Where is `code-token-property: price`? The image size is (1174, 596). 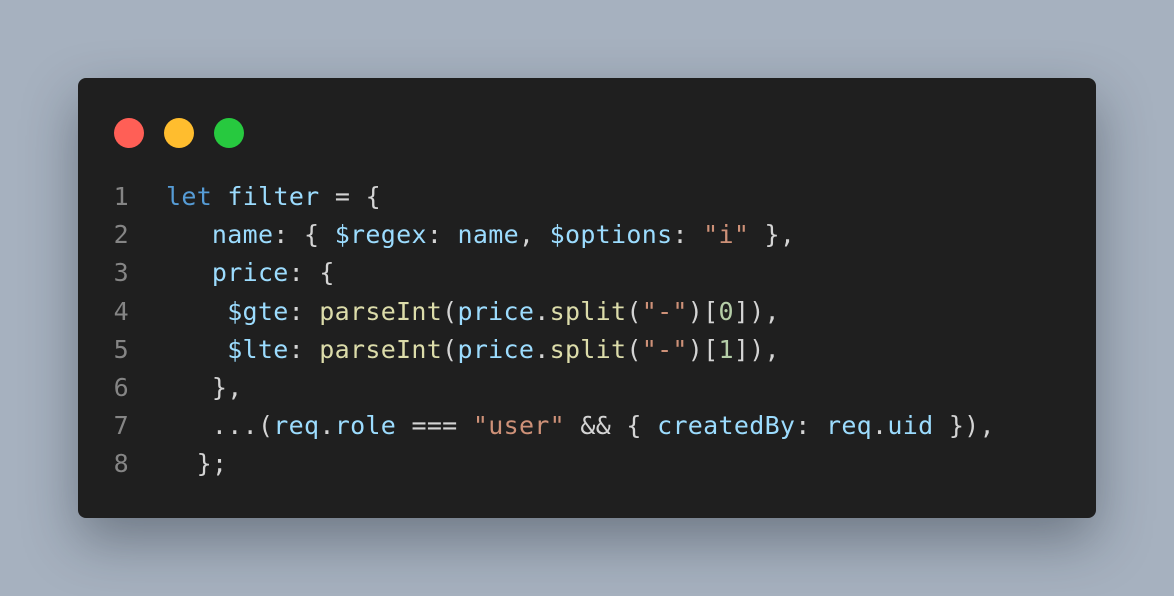
code-token-property: price is located at coordinates (250, 273).